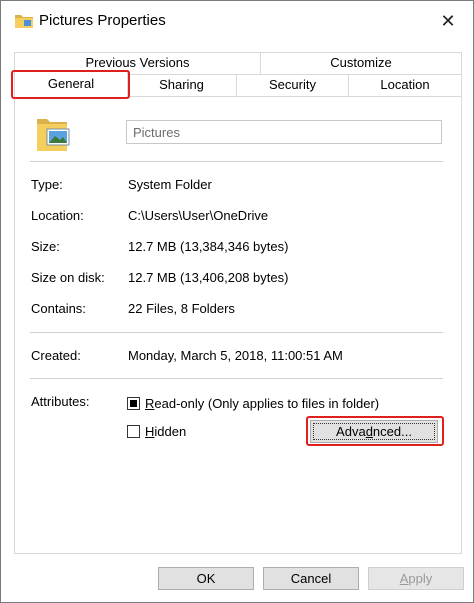 The image size is (474, 603). What do you see at coordinates (208, 246) in the screenshot?
I see `size-value: 12.7 MB (13,384,346 bytes)` at bounding box center [208, 246].